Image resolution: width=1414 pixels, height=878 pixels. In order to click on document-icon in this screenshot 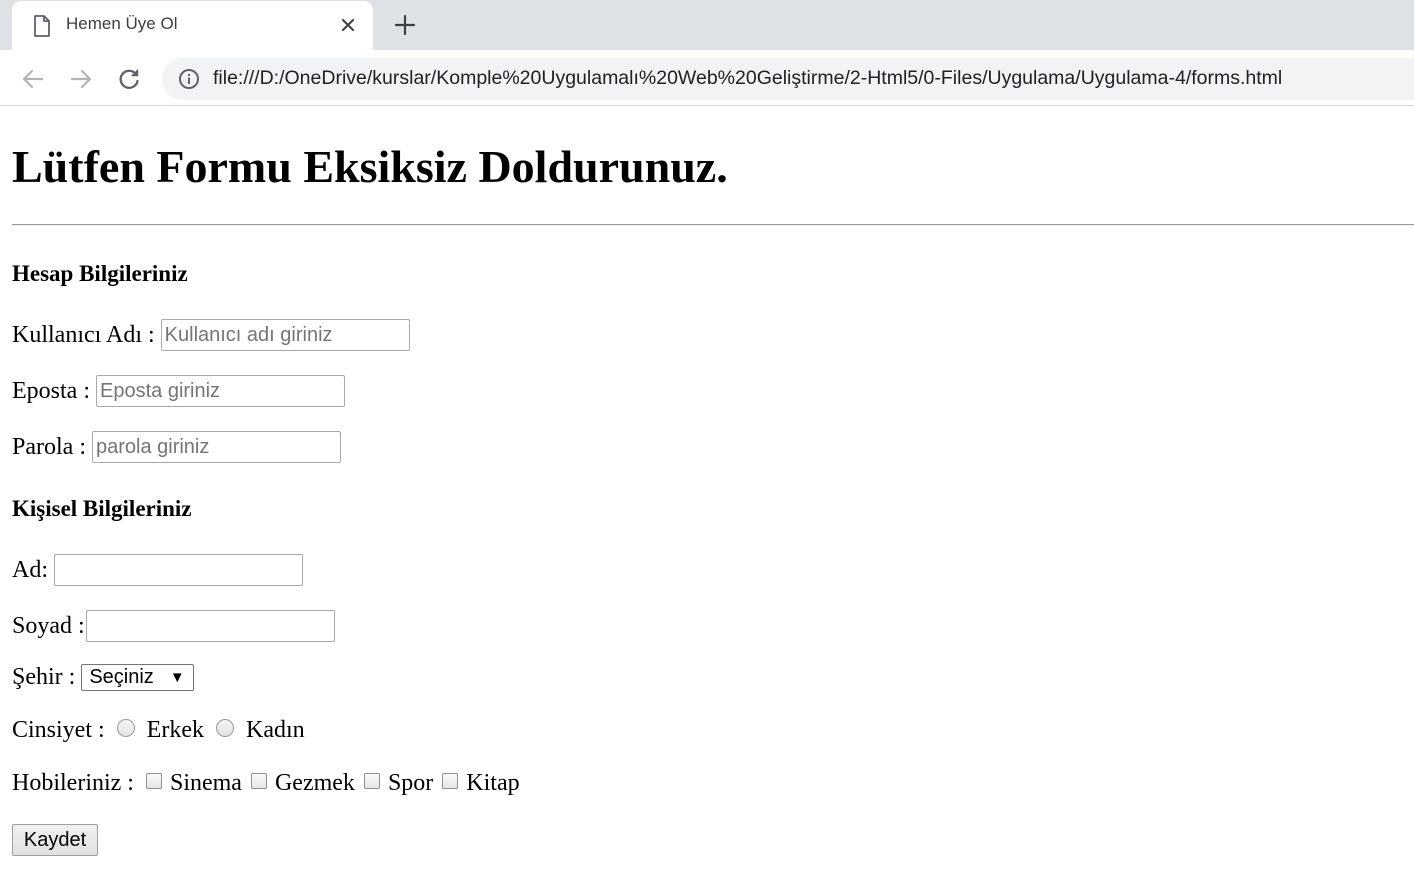, I will do `click(42, 26)`.